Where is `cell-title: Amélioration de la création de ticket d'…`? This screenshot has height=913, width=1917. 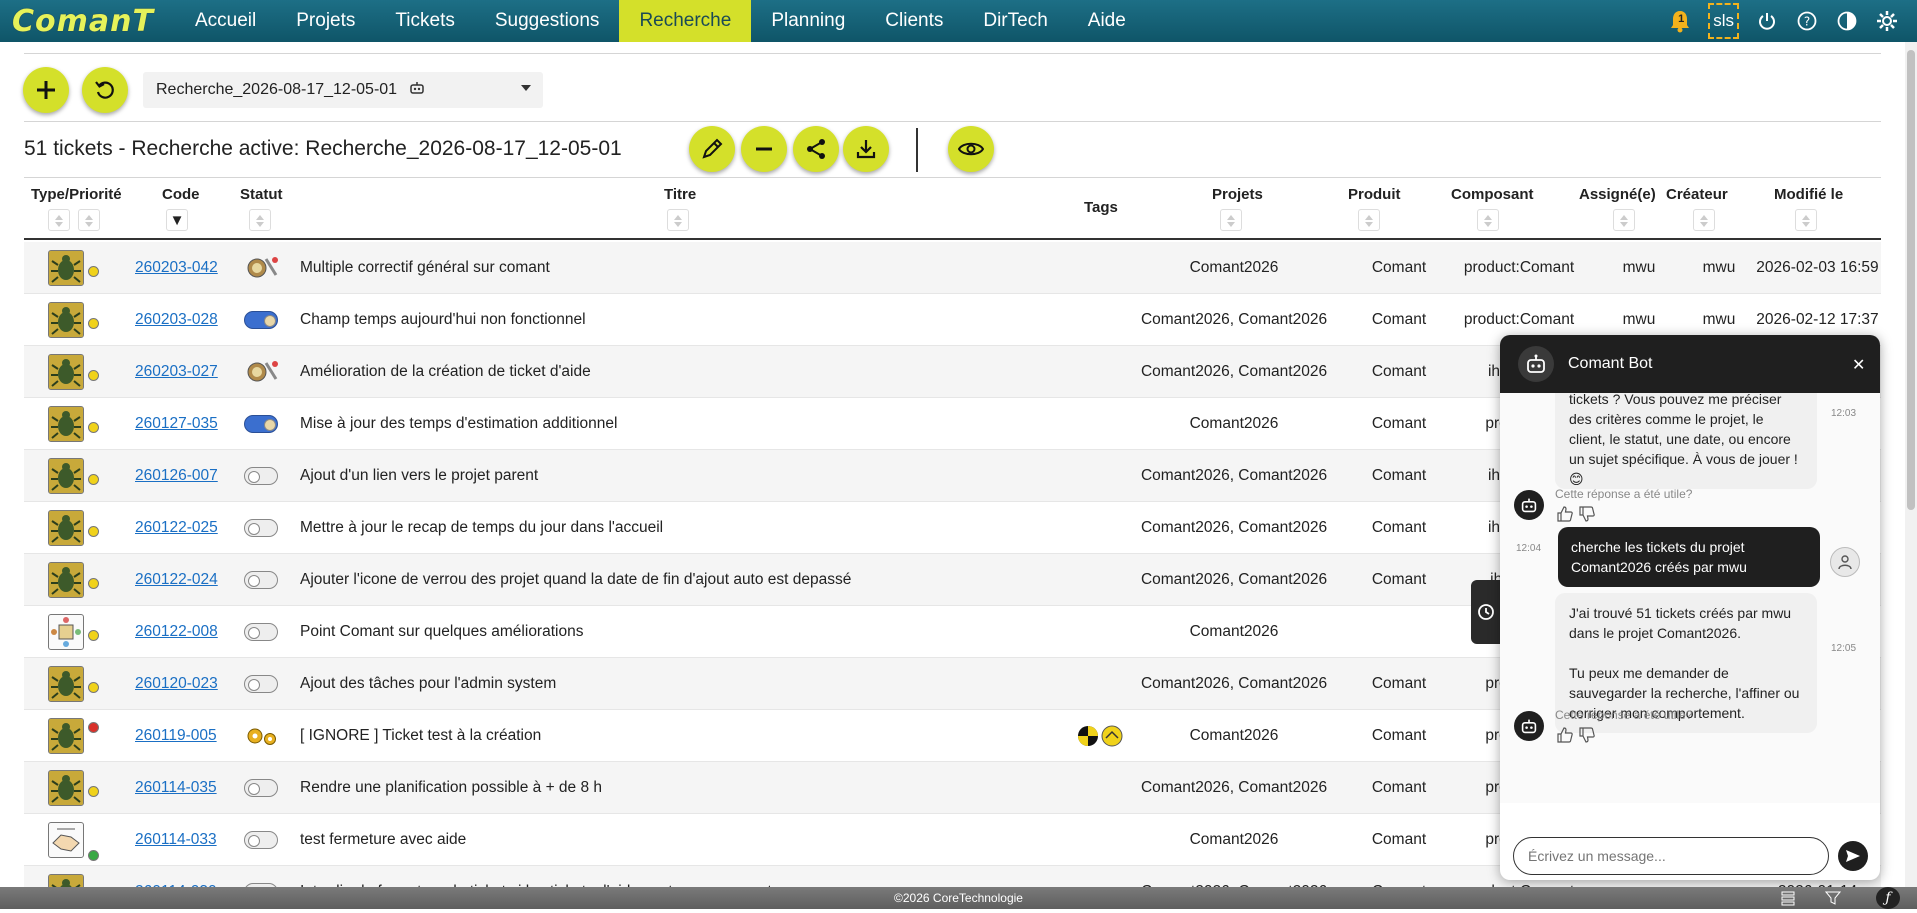
cell-title: Amélioration de la création de ticket d'… is located at coordinates (445, 372).